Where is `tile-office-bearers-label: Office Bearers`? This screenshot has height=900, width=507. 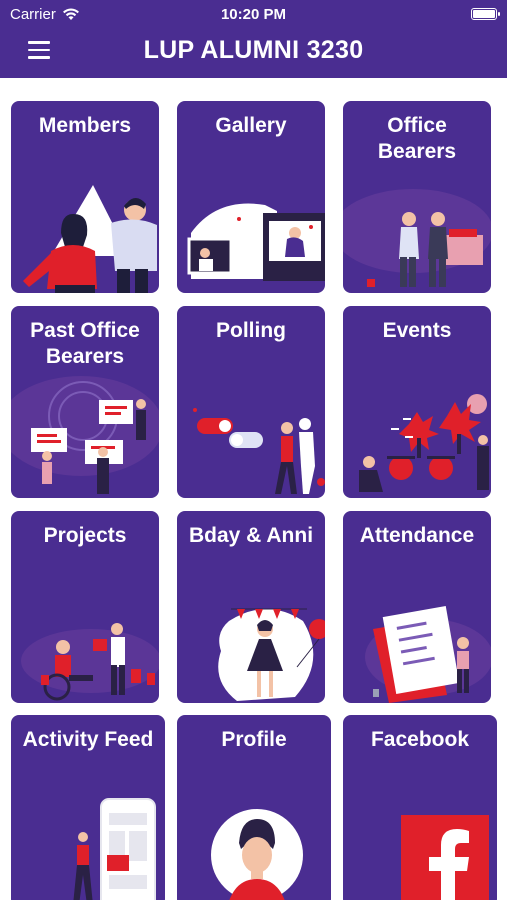
tile-office-bearers-label: Office Bearers is located at coordinates (417, 138).